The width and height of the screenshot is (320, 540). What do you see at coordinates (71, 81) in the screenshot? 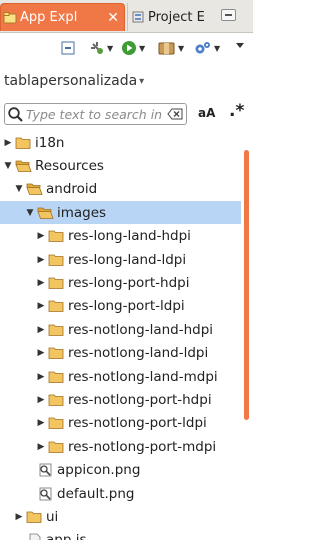
I see `project-name: tablapersonalizada` at bounding box center [71, 81].